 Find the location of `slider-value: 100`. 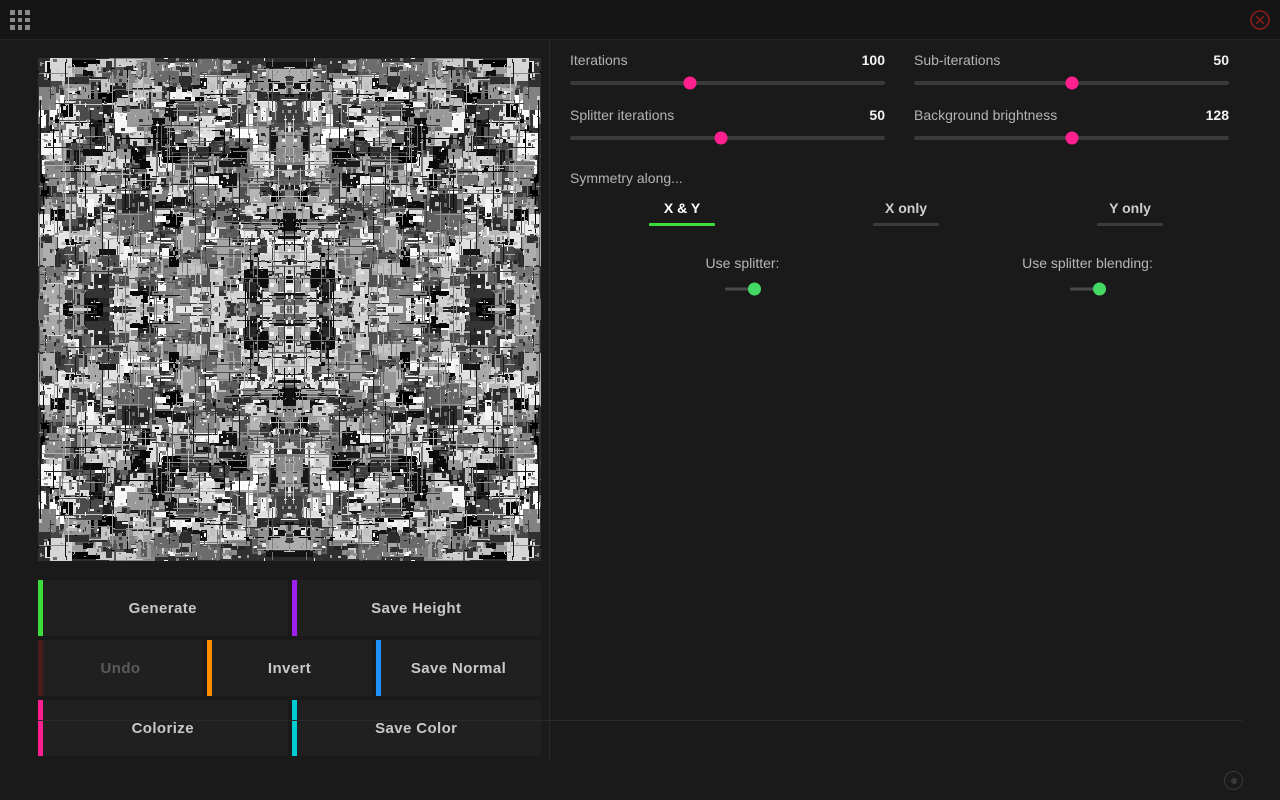

slider-value: 100 is located at coordinates (873, 60).